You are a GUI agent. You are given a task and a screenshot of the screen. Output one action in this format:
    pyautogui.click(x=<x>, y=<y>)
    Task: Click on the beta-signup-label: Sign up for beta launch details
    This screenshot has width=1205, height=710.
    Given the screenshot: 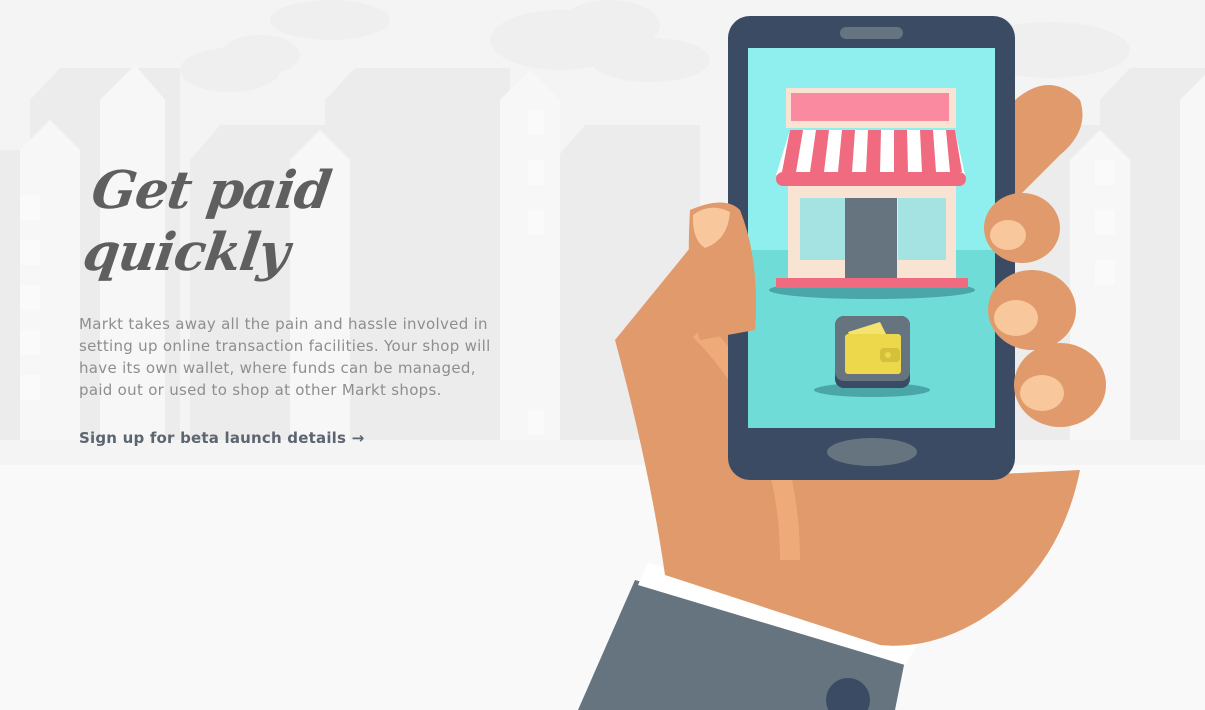 What is the action you would take?
    pyautogui.click(x=213, y=437)
    